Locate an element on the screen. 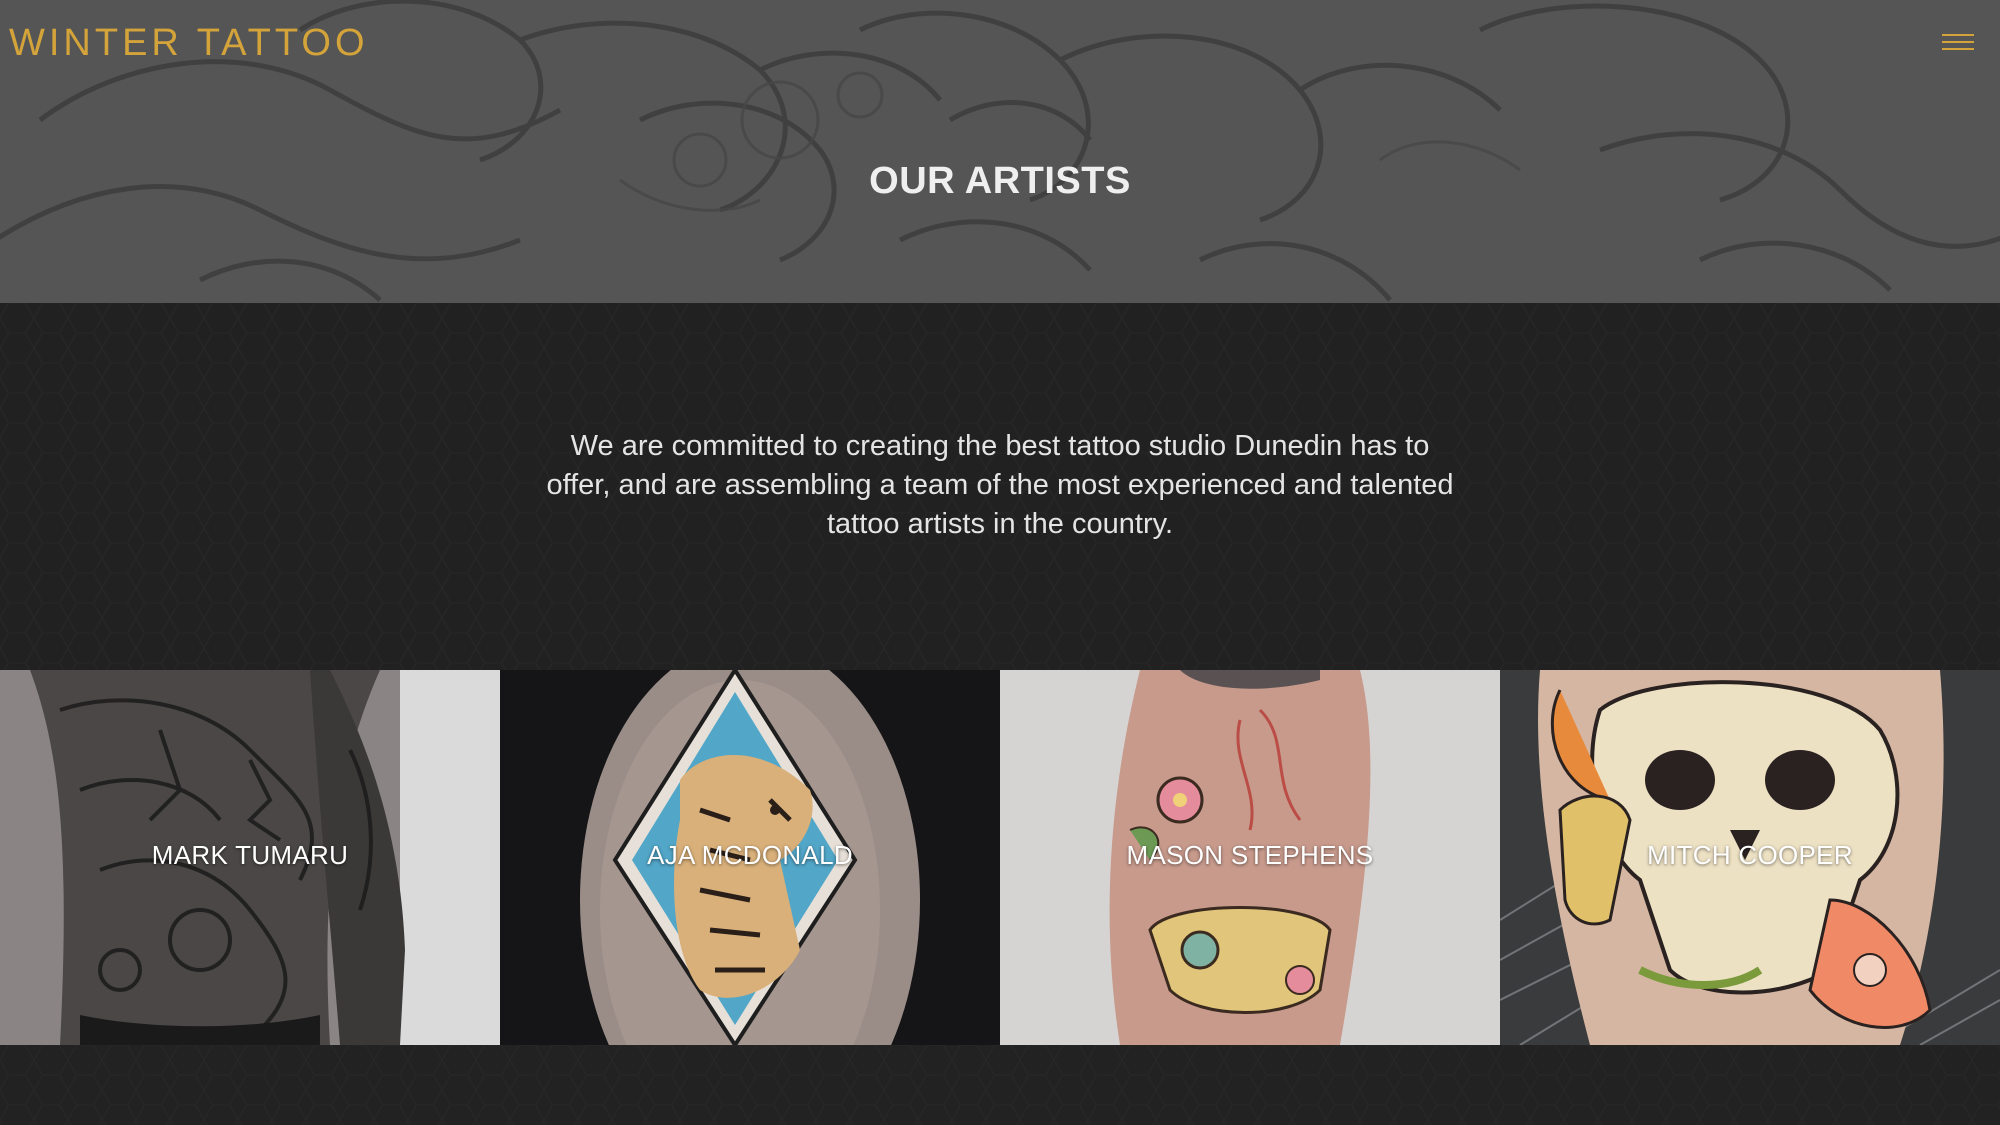 This screenshot has width=2000, height=1125. artist-card-mason-stephens: MASON STEPHENS is located at coordinates (1250, 857).